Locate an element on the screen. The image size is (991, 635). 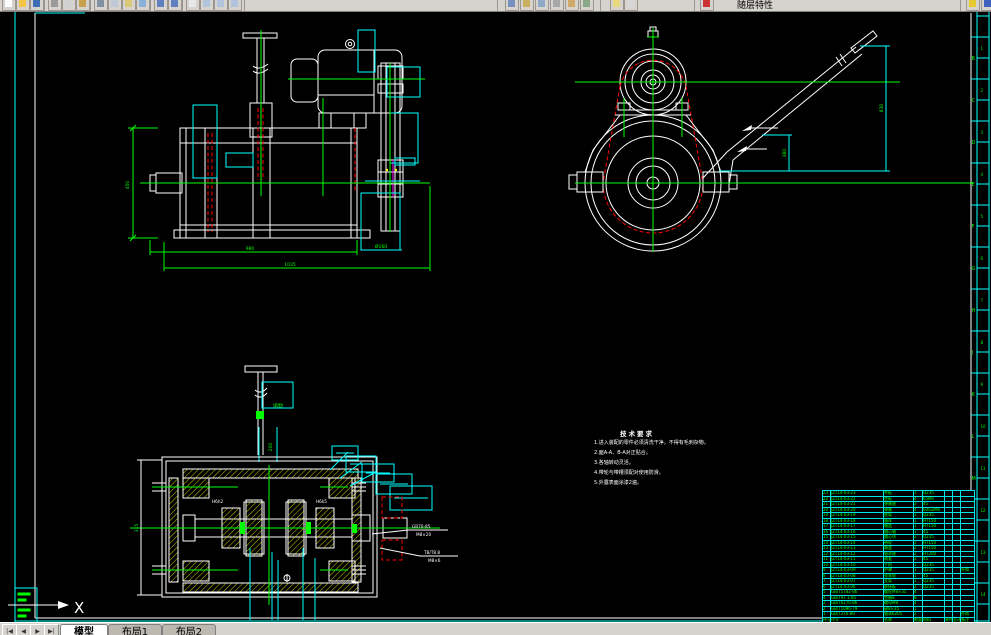
zone-letter: 5 is located at coordinates (982, 216).